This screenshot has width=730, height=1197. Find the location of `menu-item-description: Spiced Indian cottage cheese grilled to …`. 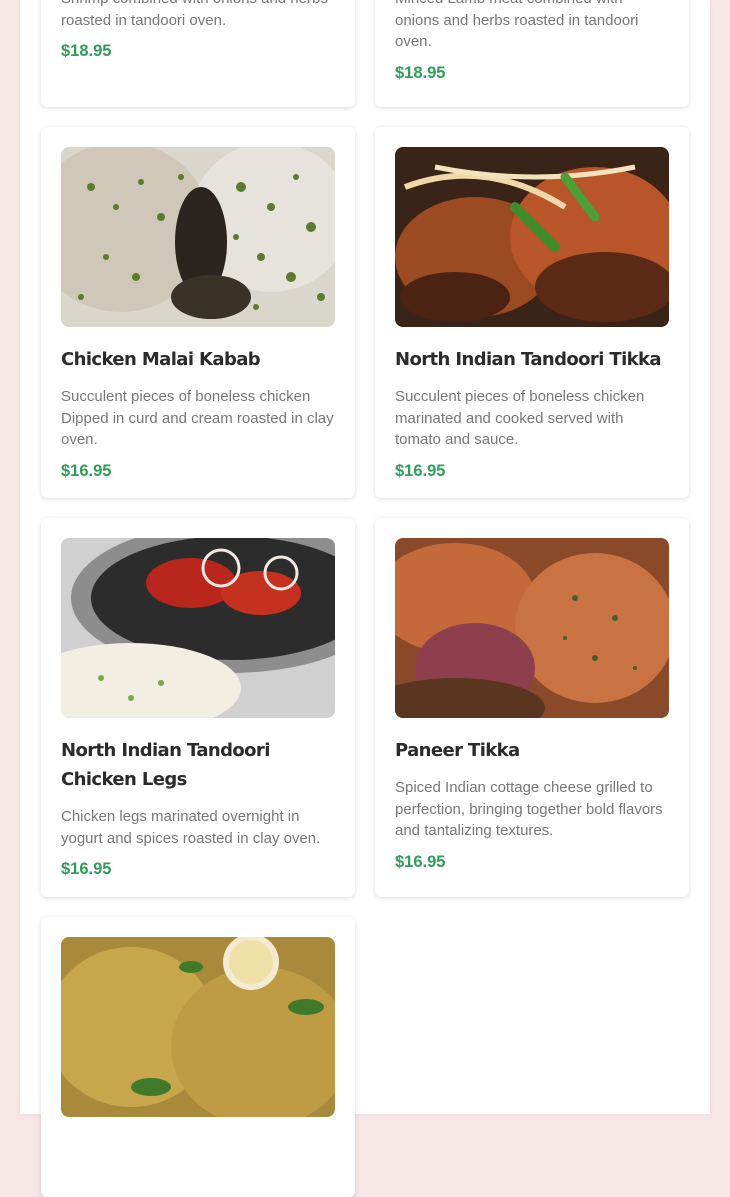

menu-item-description: Spiced Indian cottage cheese grilled to … is located at coordinates (529, 809).